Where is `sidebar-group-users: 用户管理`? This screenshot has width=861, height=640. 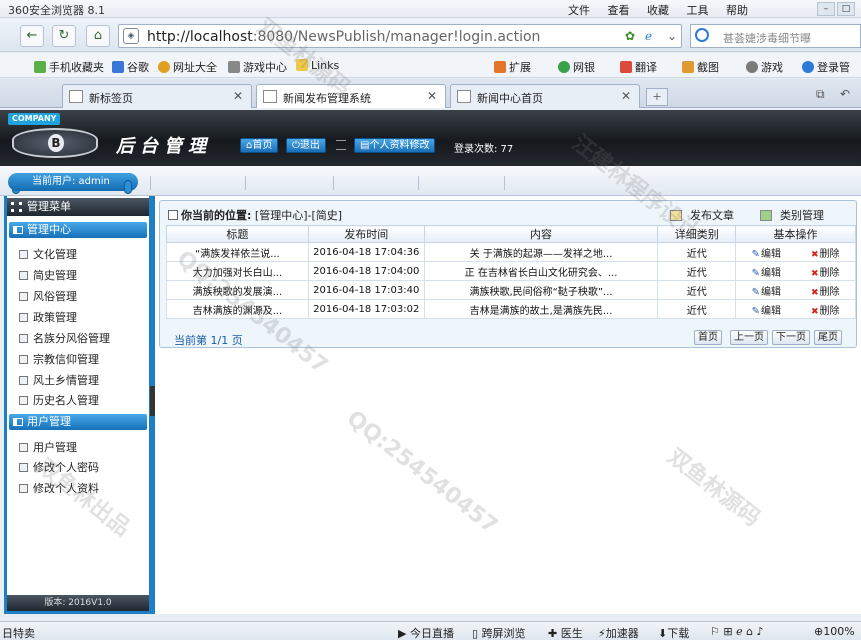
sidebar-group-users: 用户管理 is located at coordinates (78, 422).